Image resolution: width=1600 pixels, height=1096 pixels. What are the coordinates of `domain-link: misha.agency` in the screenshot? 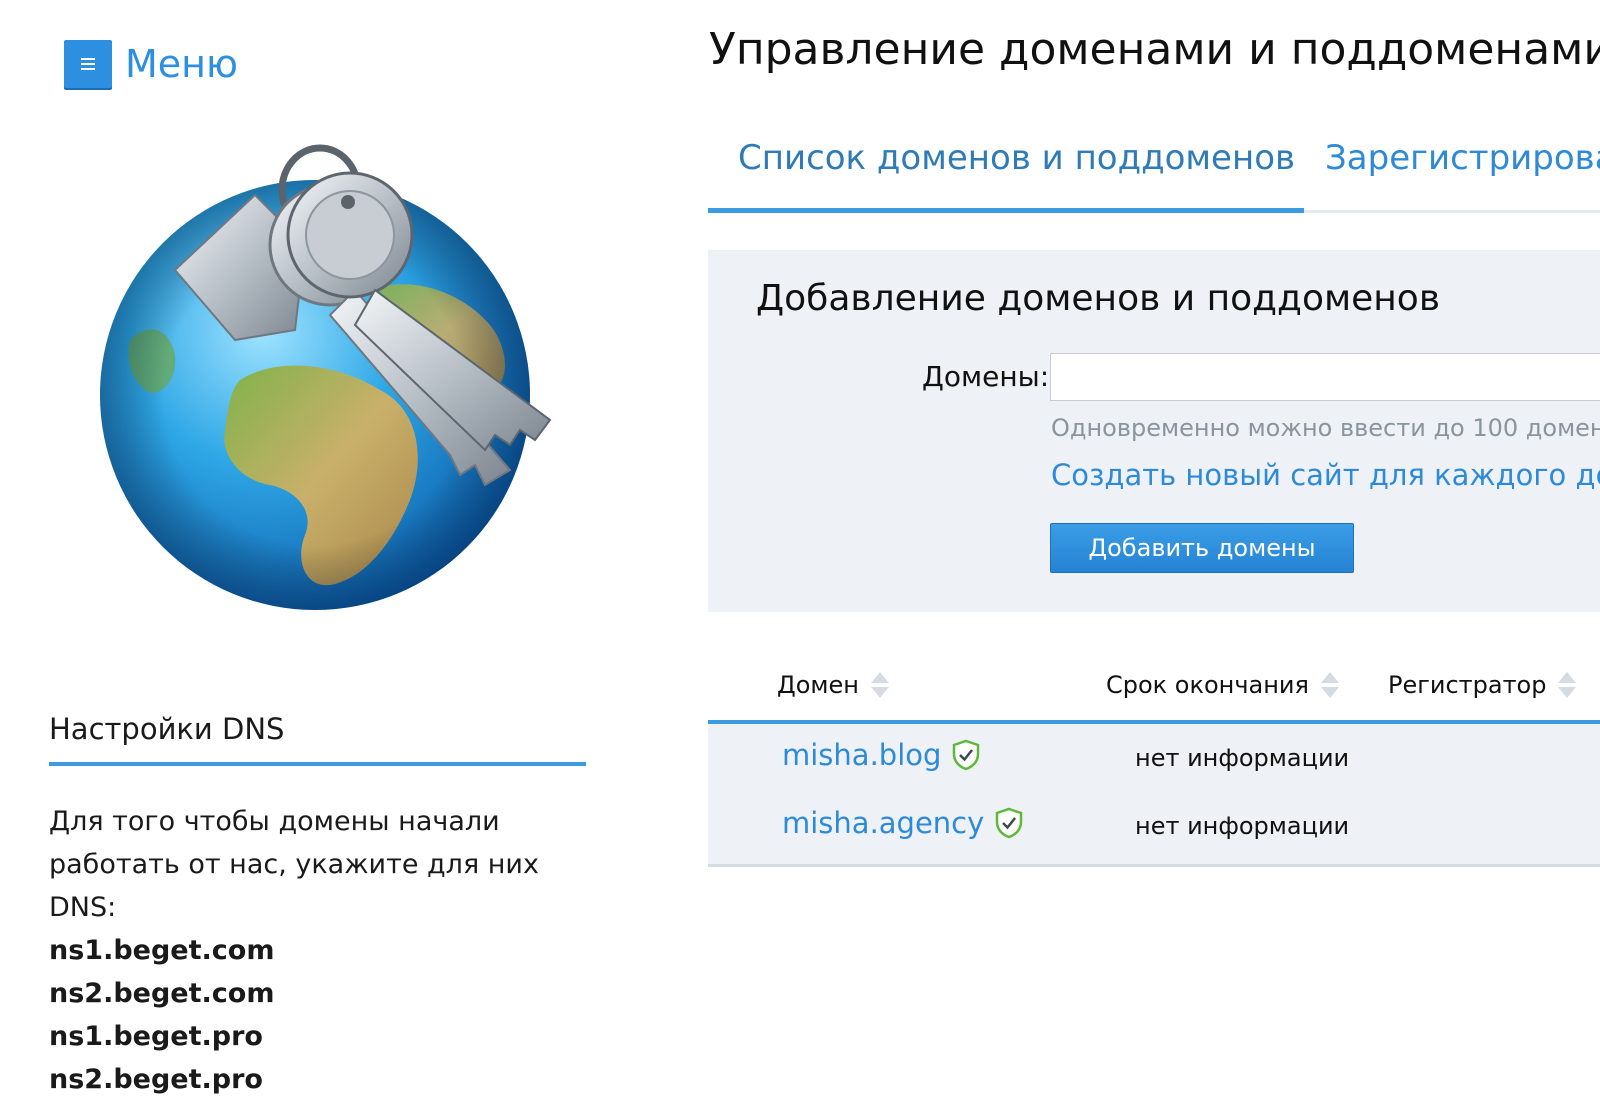 It's located at (903, 823).